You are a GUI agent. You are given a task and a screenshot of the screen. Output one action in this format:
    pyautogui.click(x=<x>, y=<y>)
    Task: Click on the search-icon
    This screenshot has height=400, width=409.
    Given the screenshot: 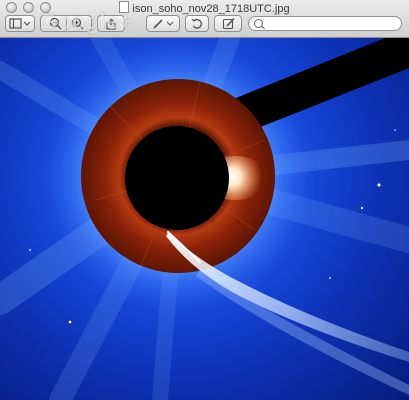 What is the action you would take?
    pyautogui.click(x=258, y=23)
    